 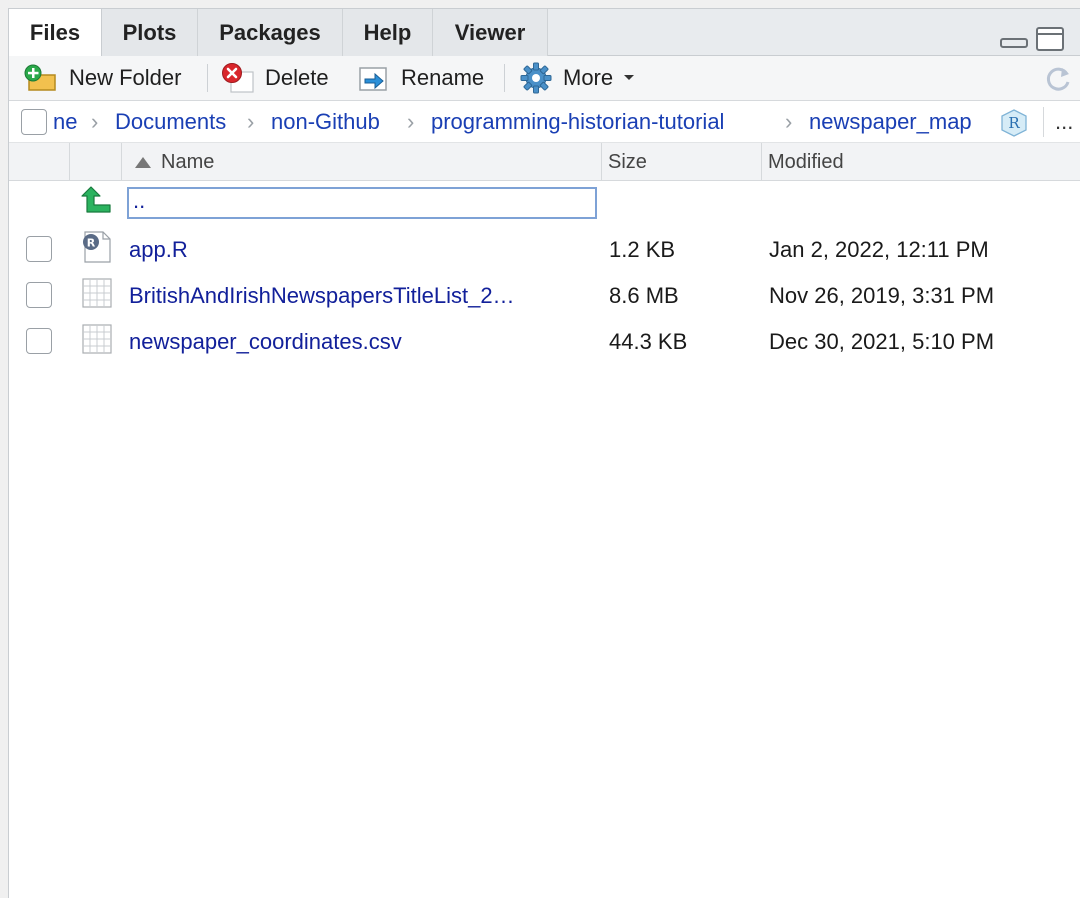 What do you see at coordinates (882, 295) in the screenshot?
I see `file-modified: Nov 26, 2019, 3:31 PM` at bounding box center [882, 295].